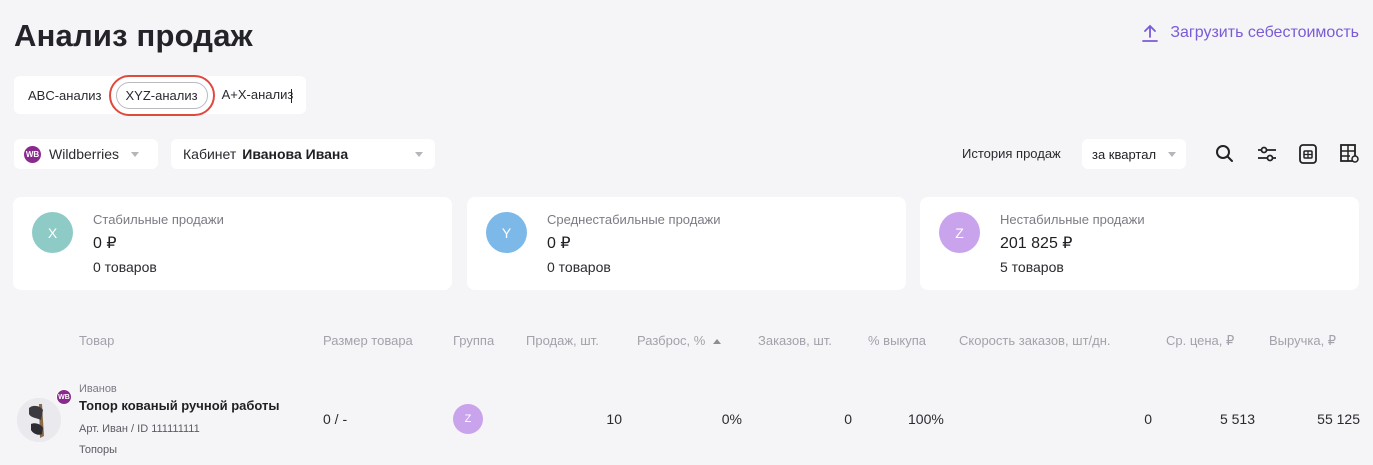 Image resolution: width=1373 pixels, height=465 pixels. I want to click on column-header-group: Группа, so click(473, 340).